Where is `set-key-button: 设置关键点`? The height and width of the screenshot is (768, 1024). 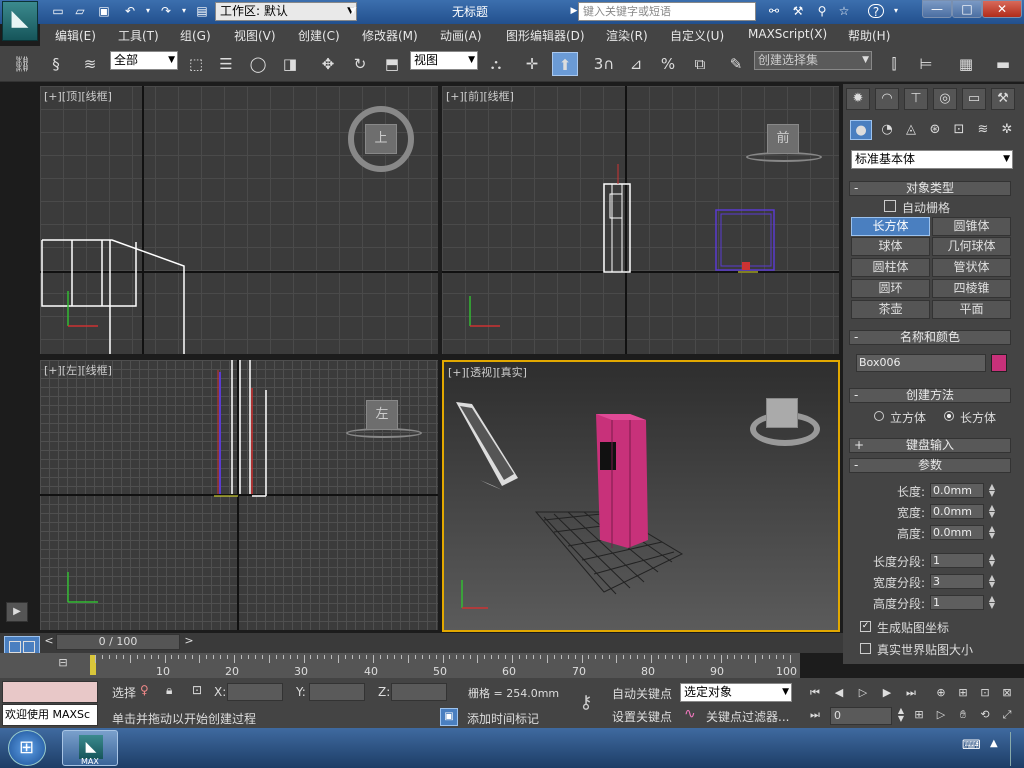
set-key-button: 设置关键点 is located at coordinates (642, 716).